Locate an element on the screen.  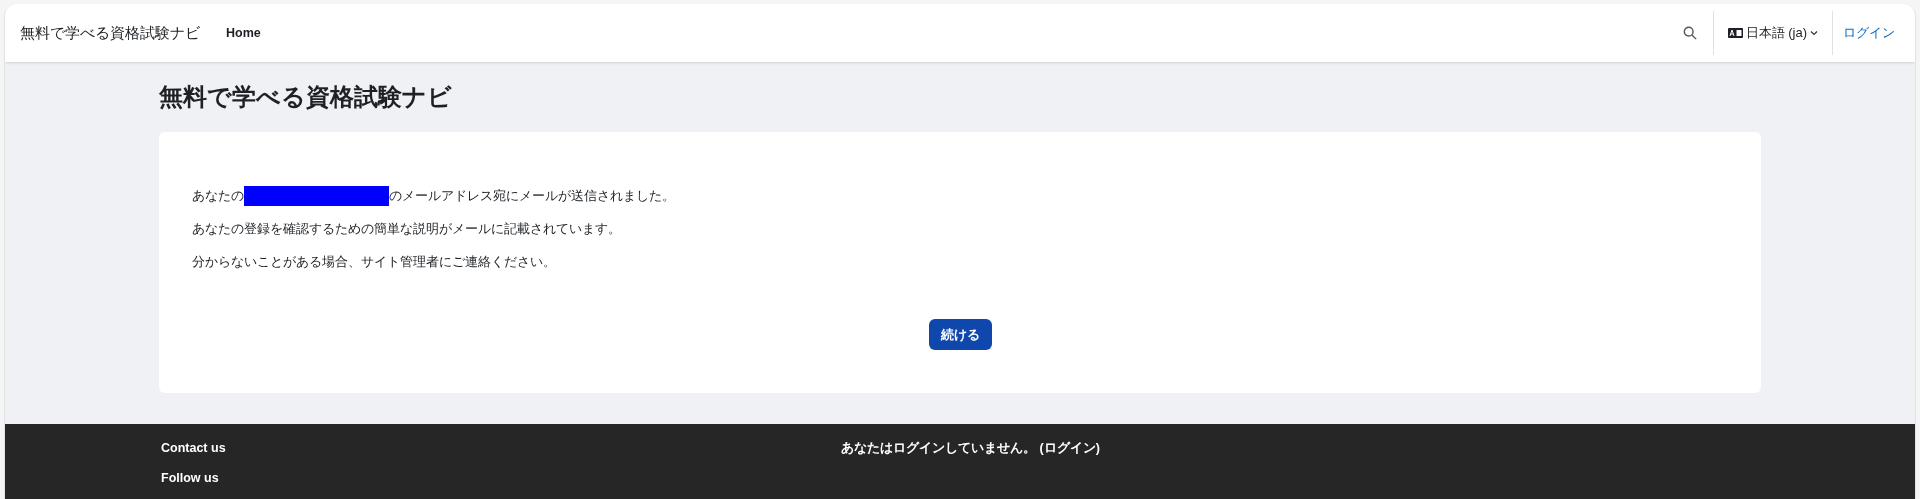
page-title: 無料で学べる資格試験ナビ is located at coordinates (306, 97).